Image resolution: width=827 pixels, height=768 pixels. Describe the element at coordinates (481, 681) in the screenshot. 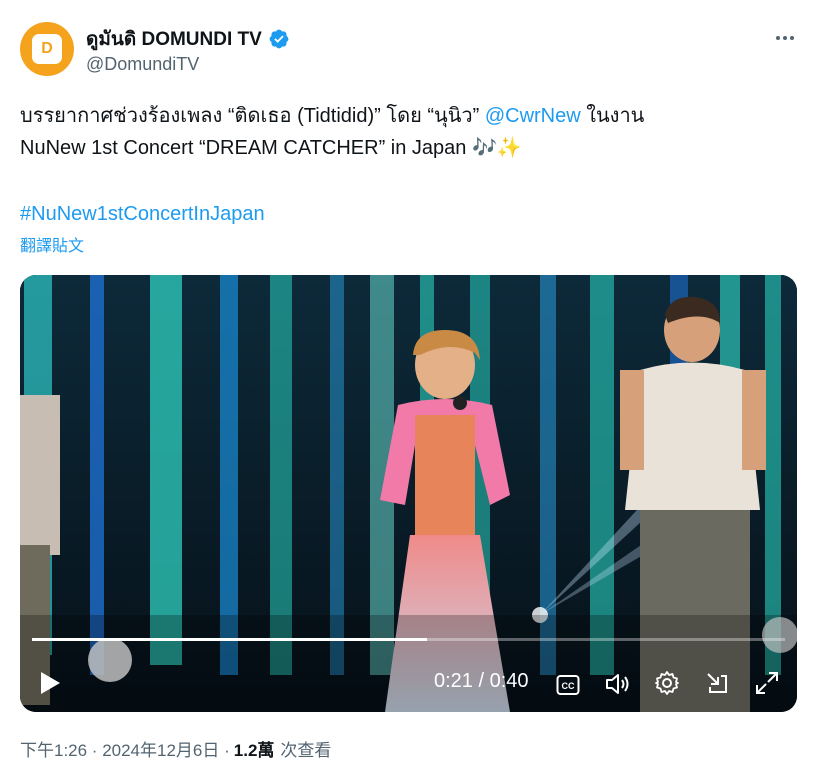

I see `video-time: 0:21 / 0:40` at that location.